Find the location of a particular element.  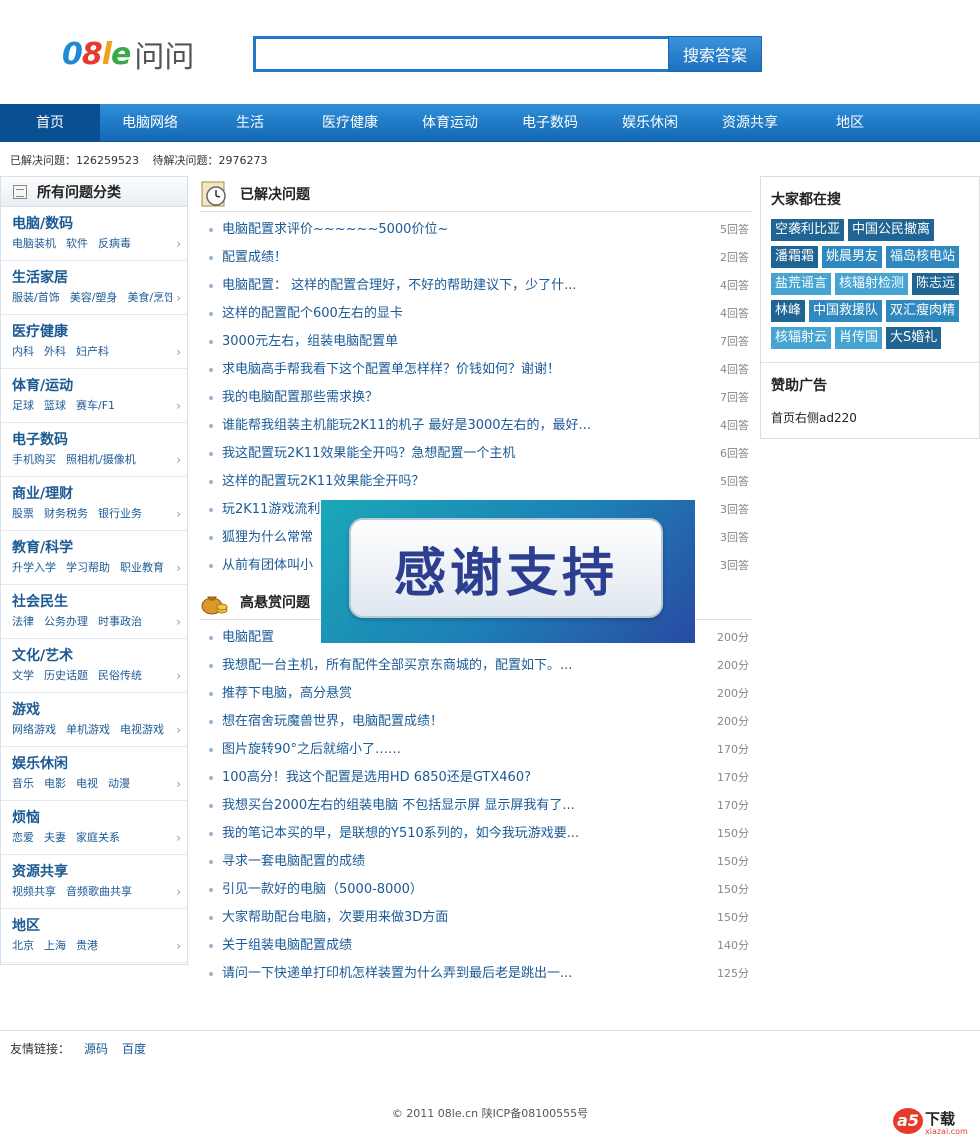

question-link: 这样的配置配个600左右的显卡 is located at coordinates (467, 314).